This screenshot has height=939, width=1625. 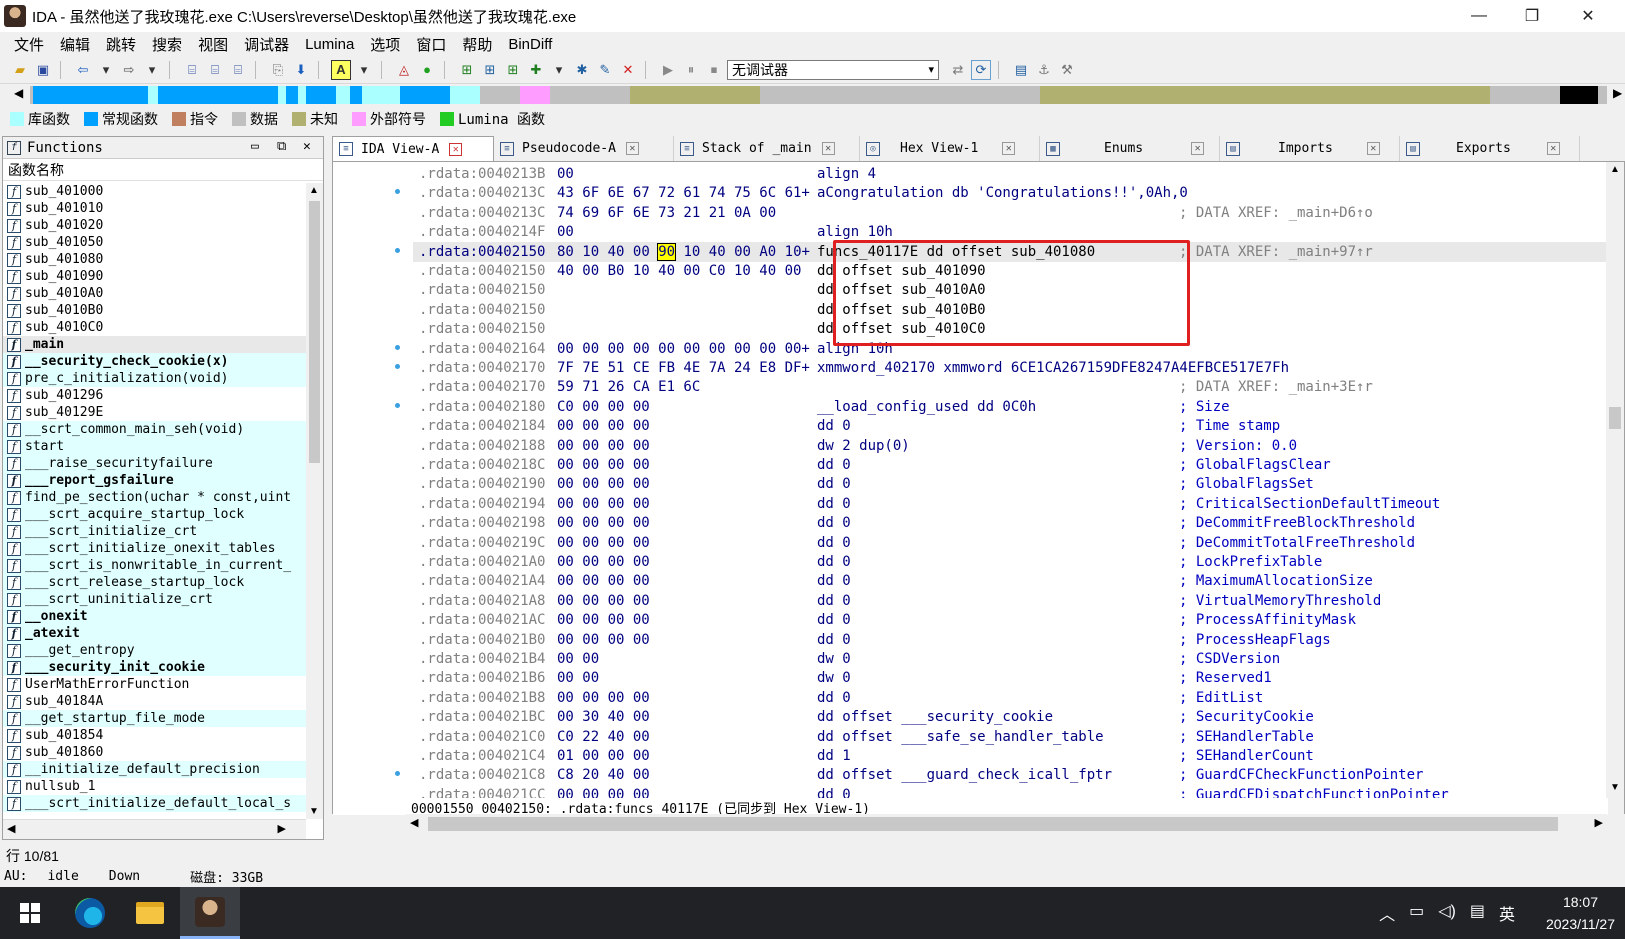 What do you see at coordinates (958, 70) in the screenshot?
I see `attach-icon: ⇄` at bounding box center [958, 70].